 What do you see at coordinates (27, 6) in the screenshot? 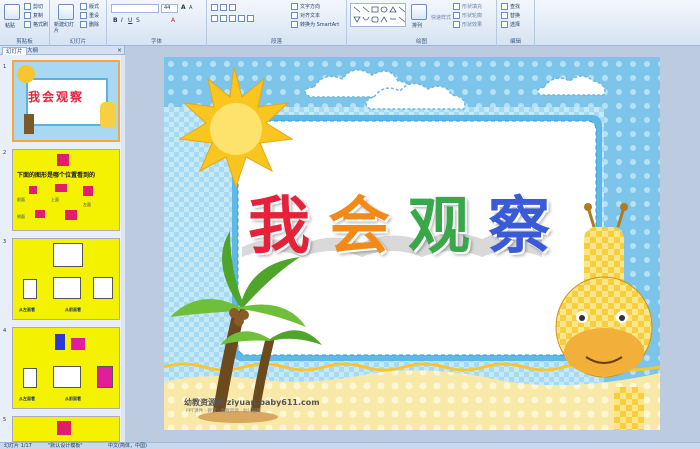
I see `scissors-icon` at bounding box center [27, 6].